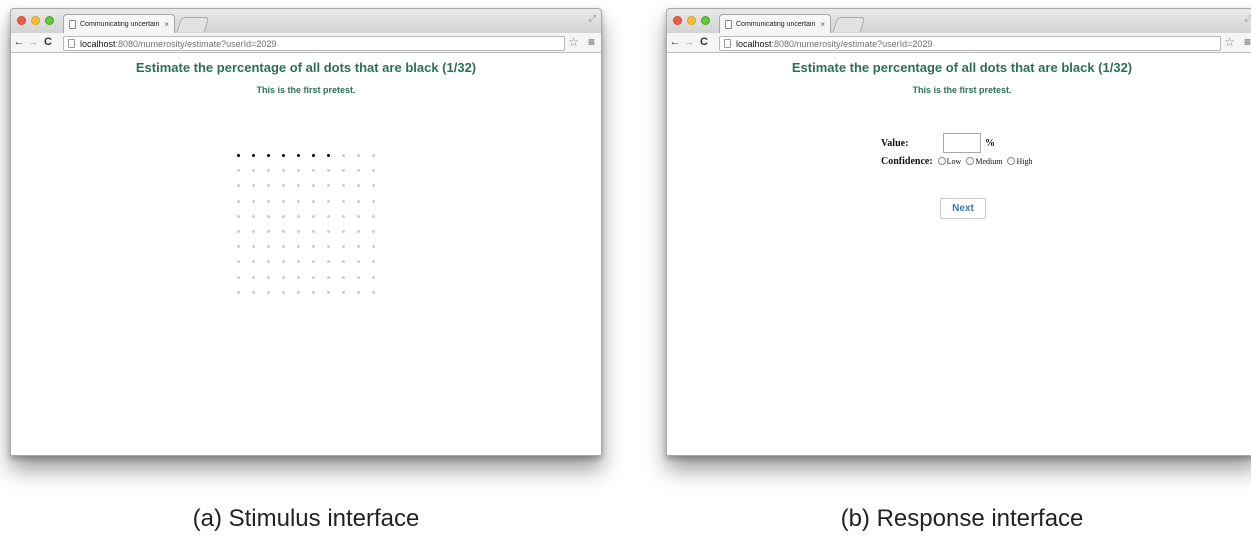 The width and height of the screenshot is (1251, 542). Describe the element at coordinates (196, 43) in the screenshot. I see `url-path: :8080/numerosity/estimate?userId=2029` at that location.